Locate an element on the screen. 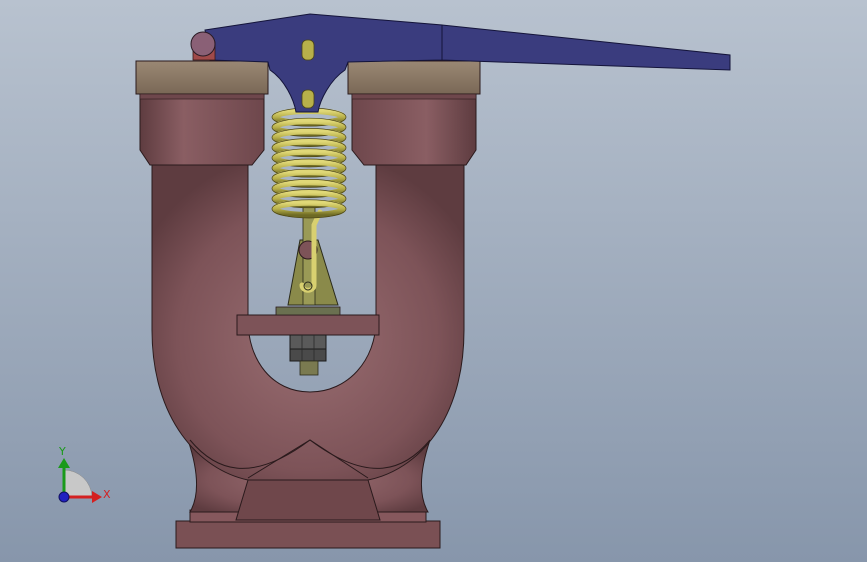  right-top-flange is located at coordinates (414, 77).